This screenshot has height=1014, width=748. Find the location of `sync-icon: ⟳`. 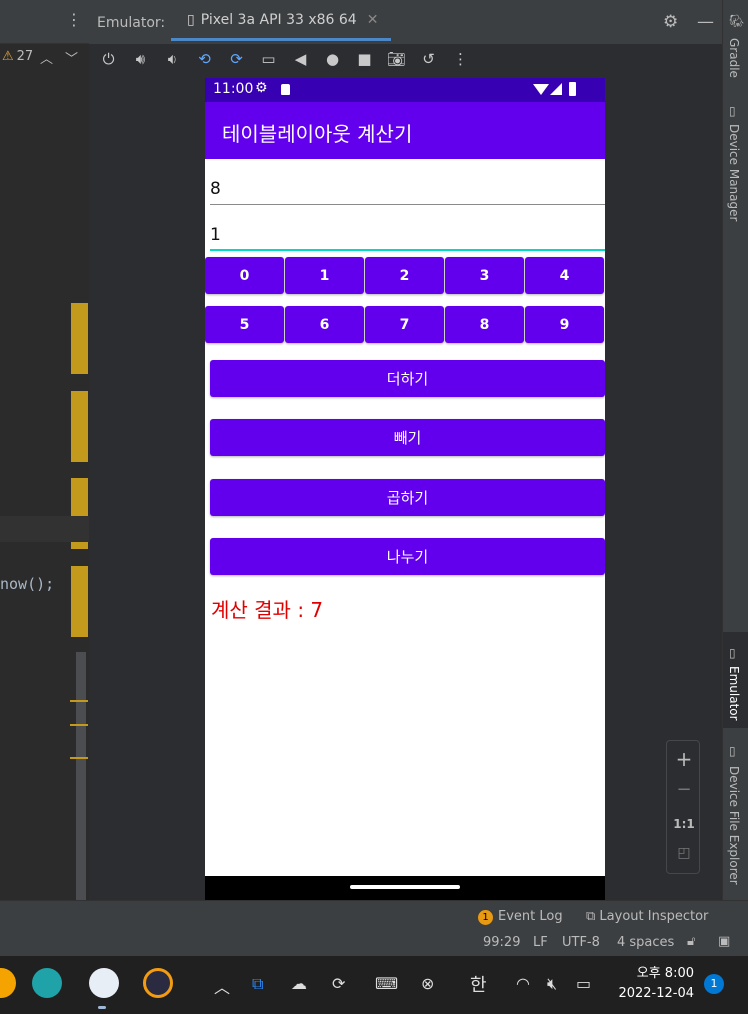

sync-icon: ⟳ is located at coordinates (338, 983).